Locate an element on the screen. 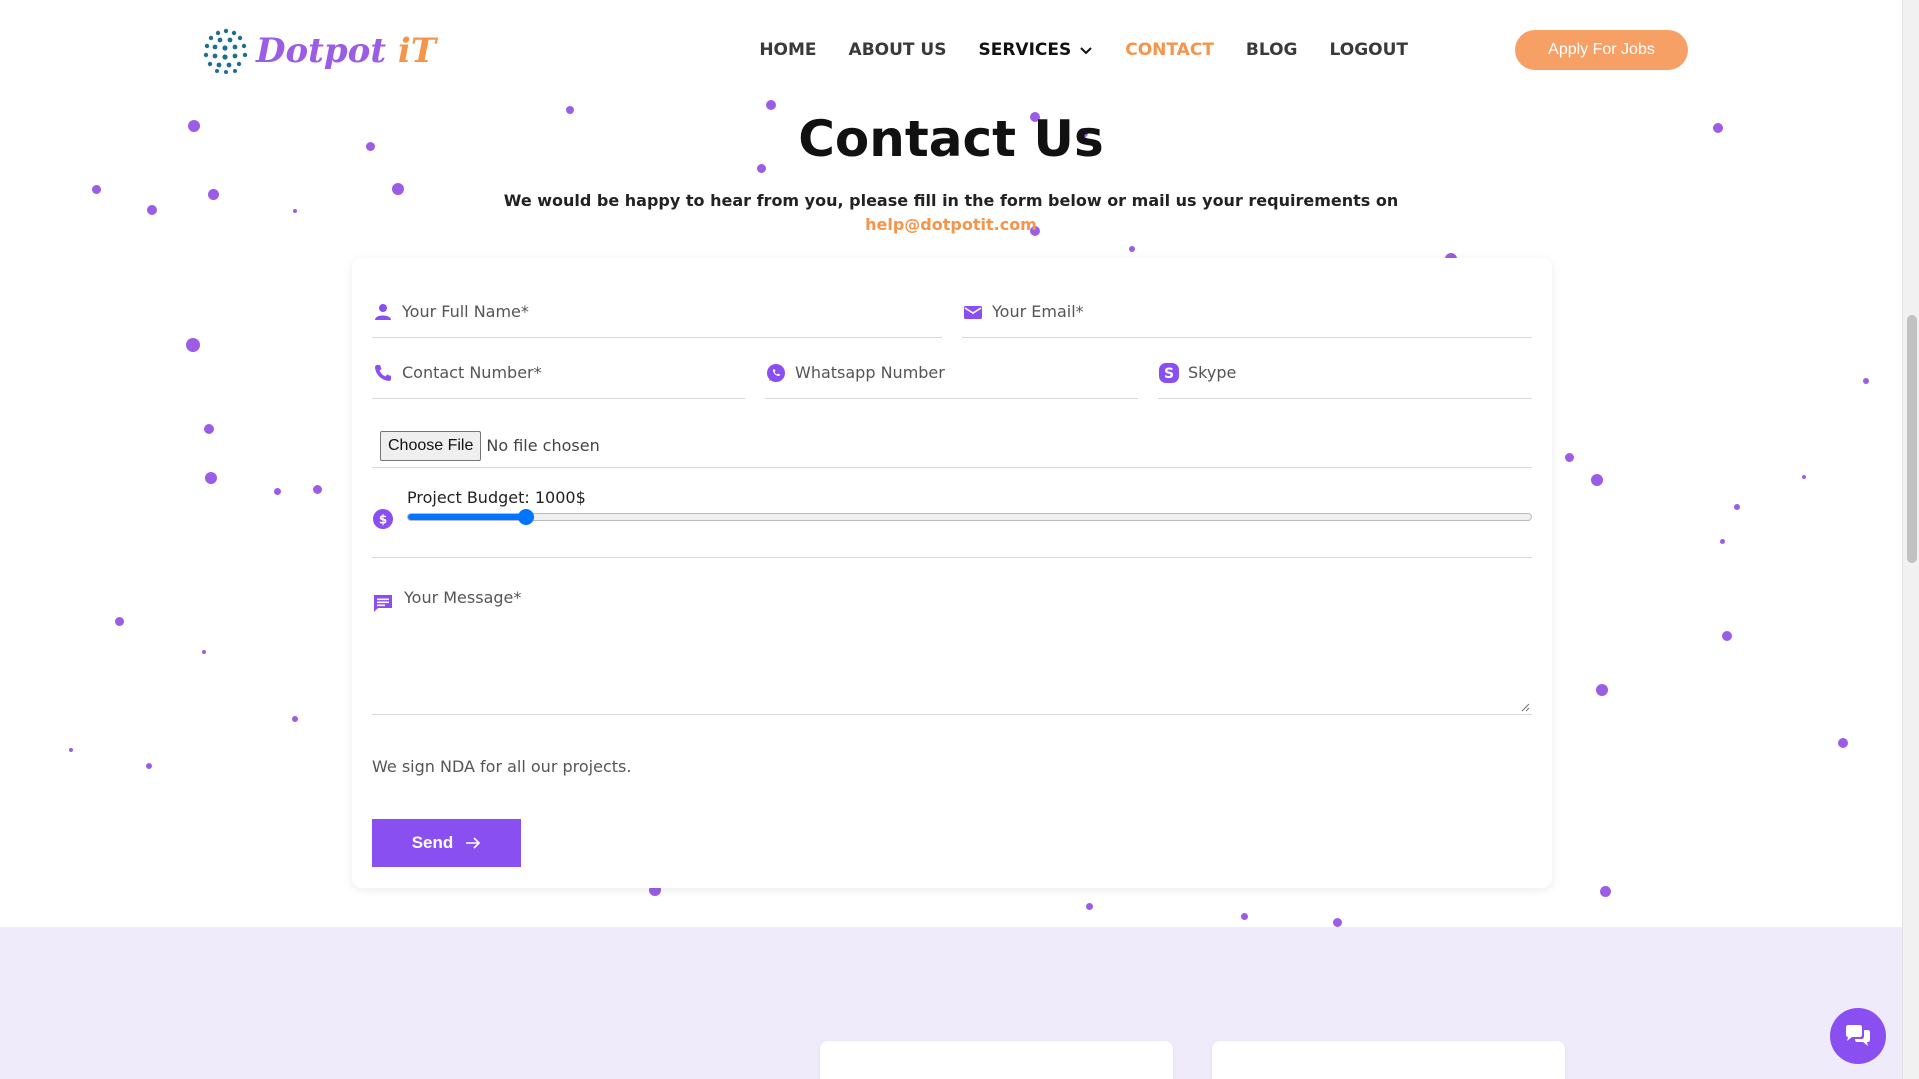 This screenshot has width=1919, height=1079. nav-services: SERVICES is located at coordinates (1035, 50).